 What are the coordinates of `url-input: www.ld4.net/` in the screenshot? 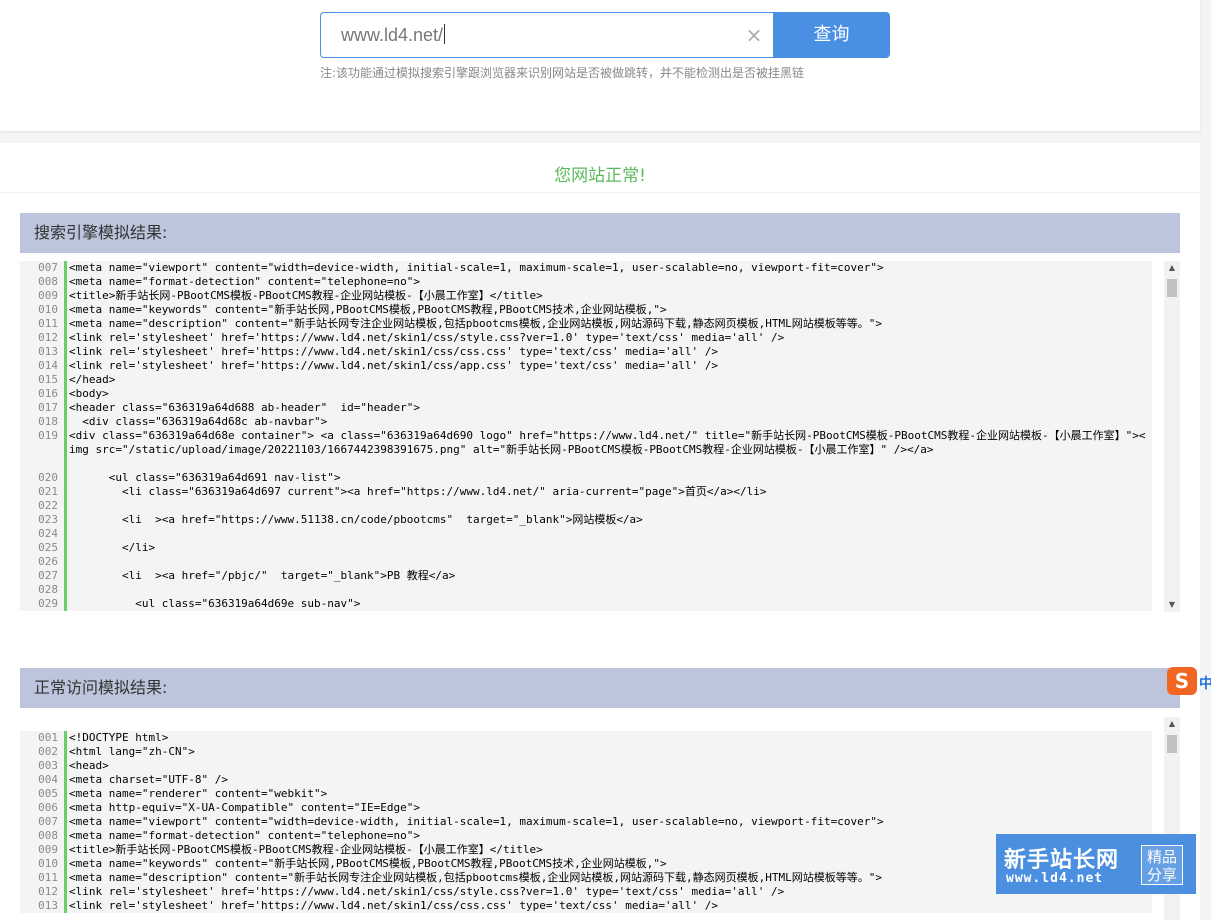 It's located at (546, 35).